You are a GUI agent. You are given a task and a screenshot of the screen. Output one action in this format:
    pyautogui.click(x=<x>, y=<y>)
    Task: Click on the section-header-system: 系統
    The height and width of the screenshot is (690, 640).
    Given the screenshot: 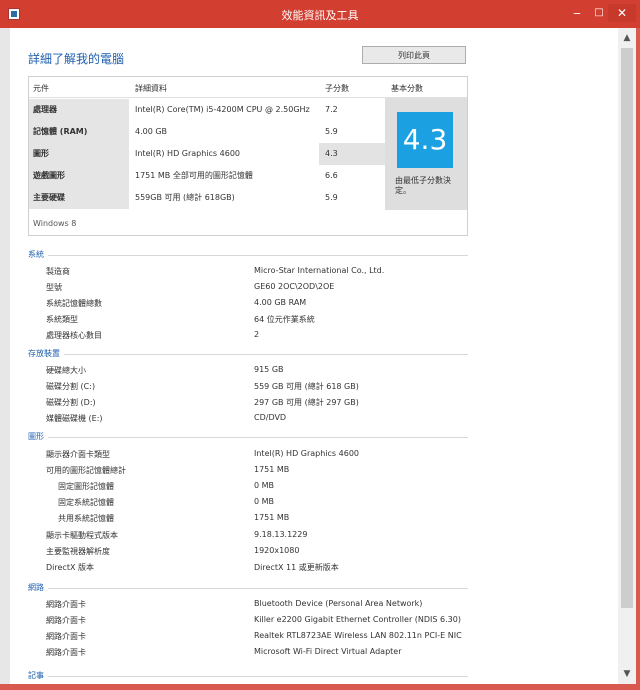 What is the action you would take?
    pyautogui.click(x=248, y=255)
    